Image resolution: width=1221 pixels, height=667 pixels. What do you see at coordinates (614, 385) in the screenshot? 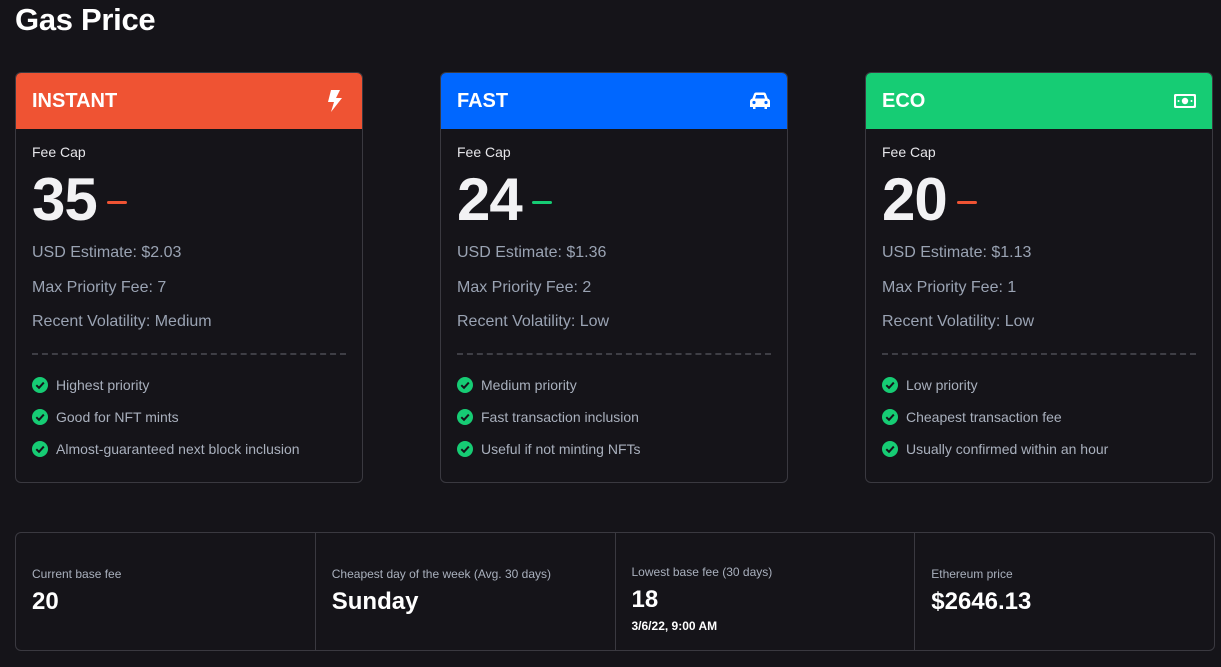
I see `feature-item: Medium priority` at bounding box center [614, 385].